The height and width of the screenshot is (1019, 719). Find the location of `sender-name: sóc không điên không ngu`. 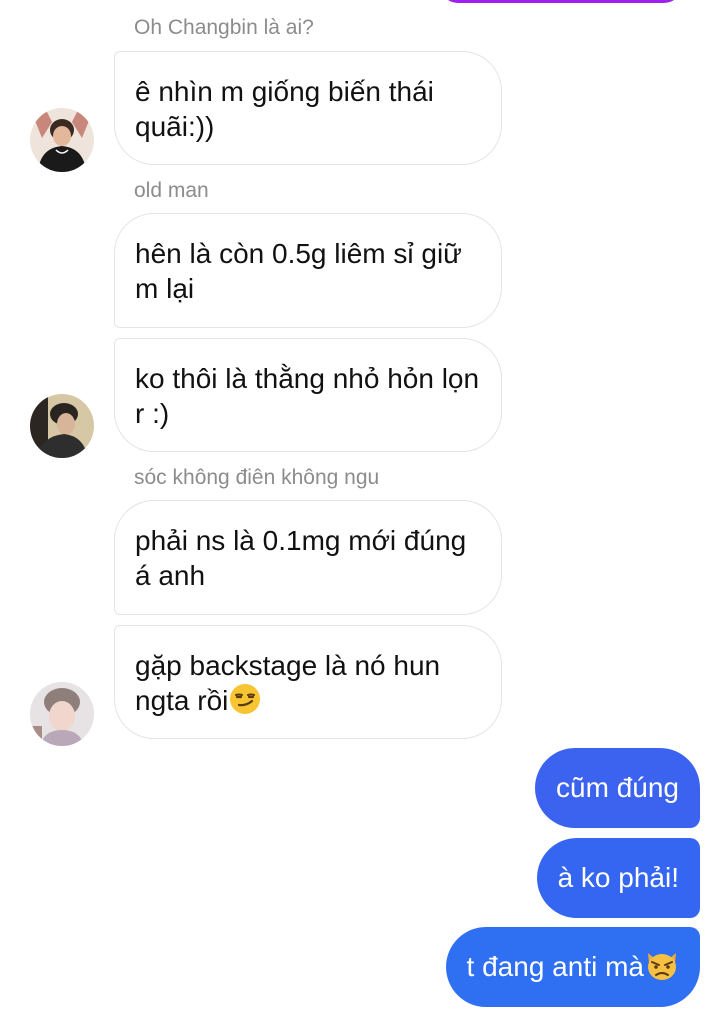

sender-name: sóc không điên không ngu is located at coordinates (257, 477).